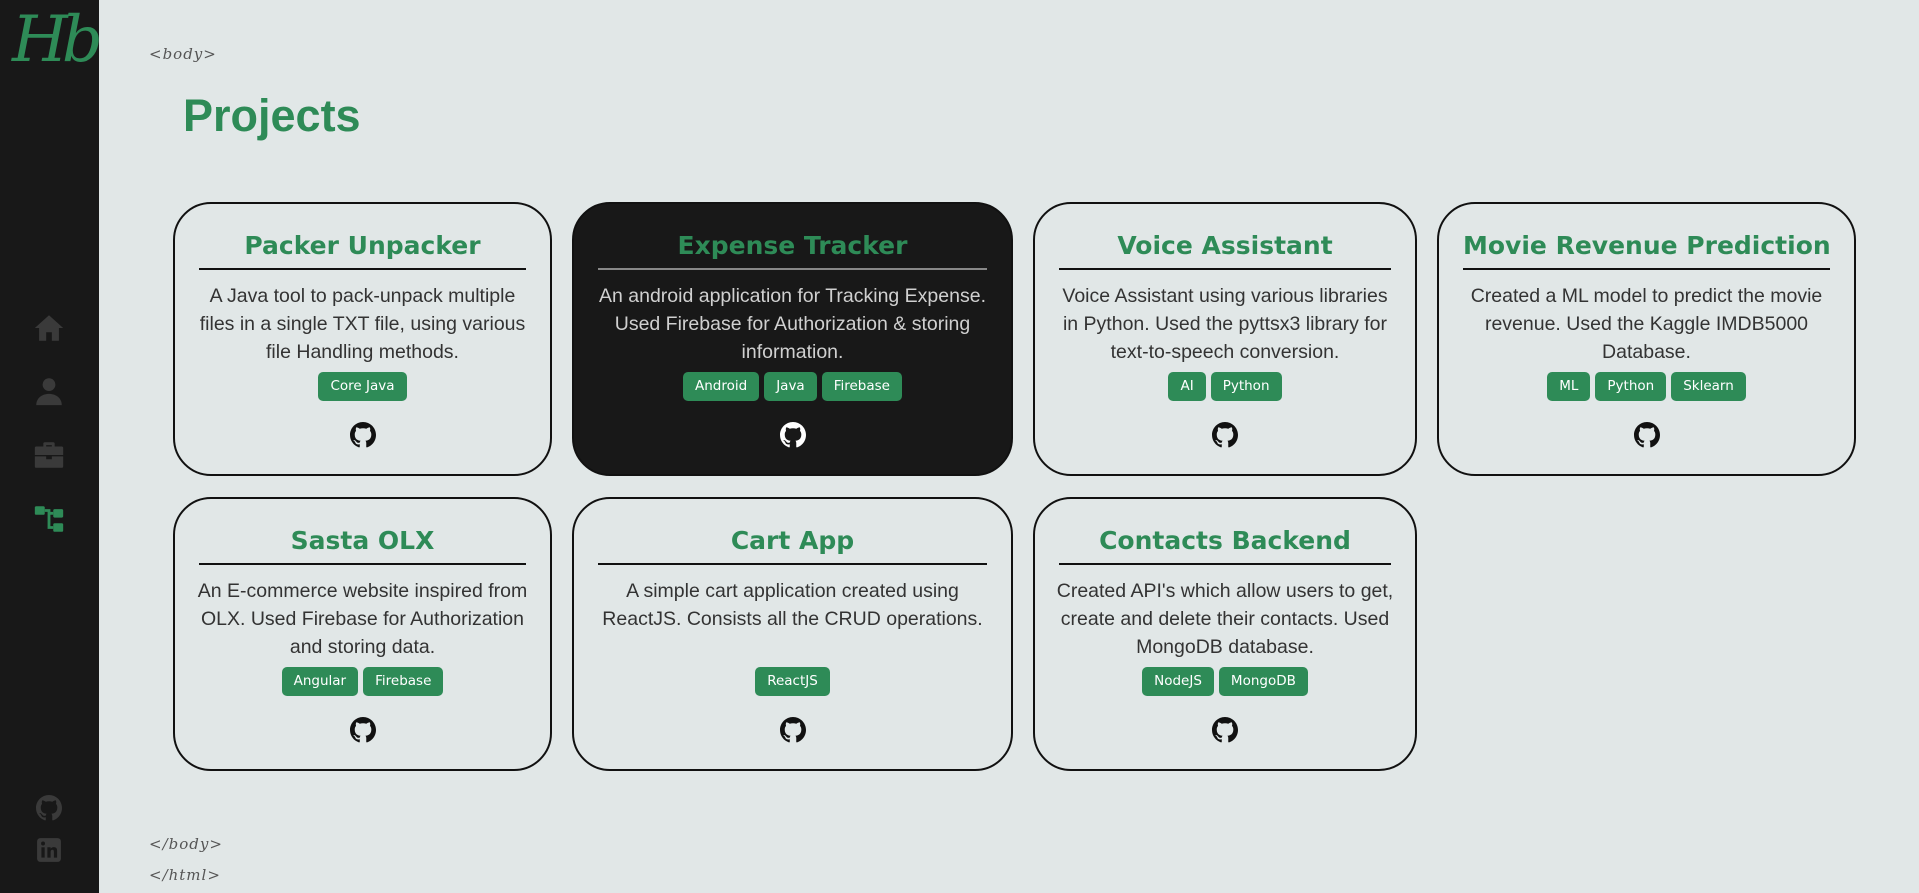 Image resolution: width=1919 pixels, height=893 pixels. What do you see at coordinates (1225, 545) in the screenshot?
I see `project-title: Contacts Backend` at bounding box center [1225, 545].